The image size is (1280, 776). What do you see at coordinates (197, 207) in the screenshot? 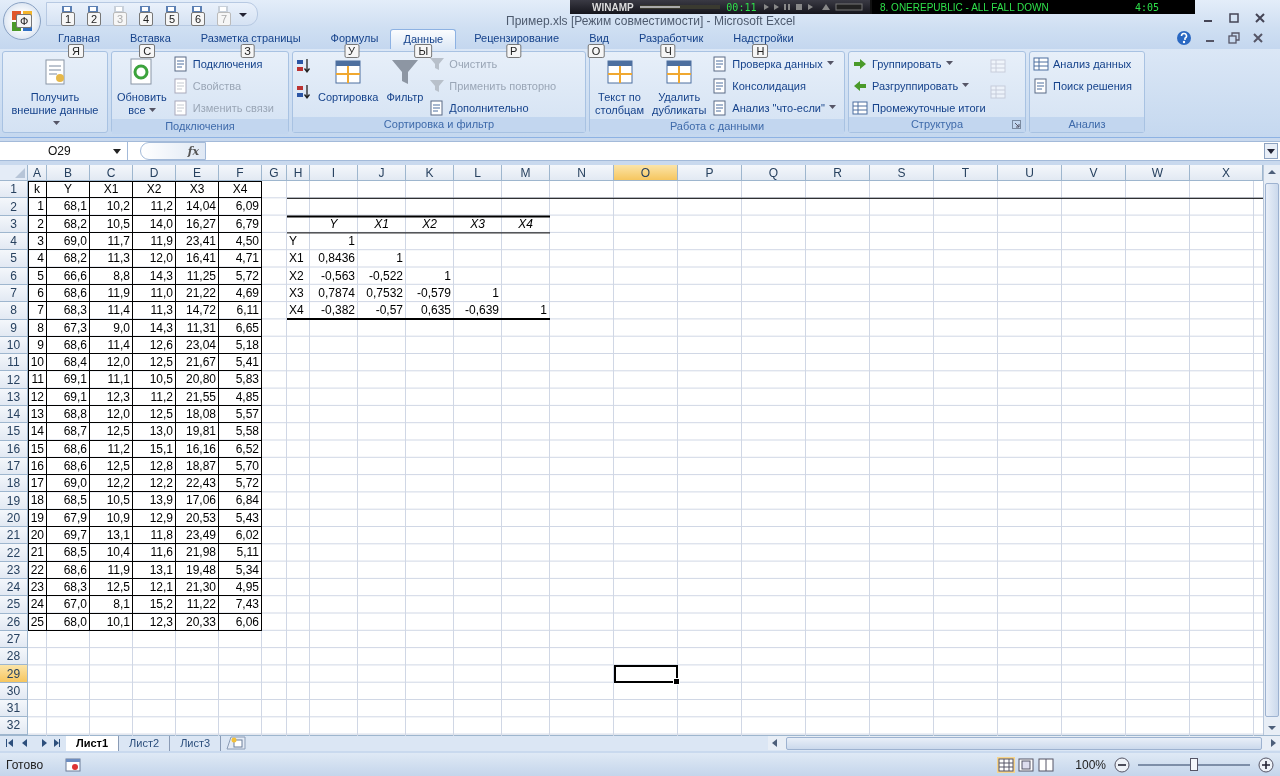
I see `table-cell: 14,04` at bounding box center [197, 207].